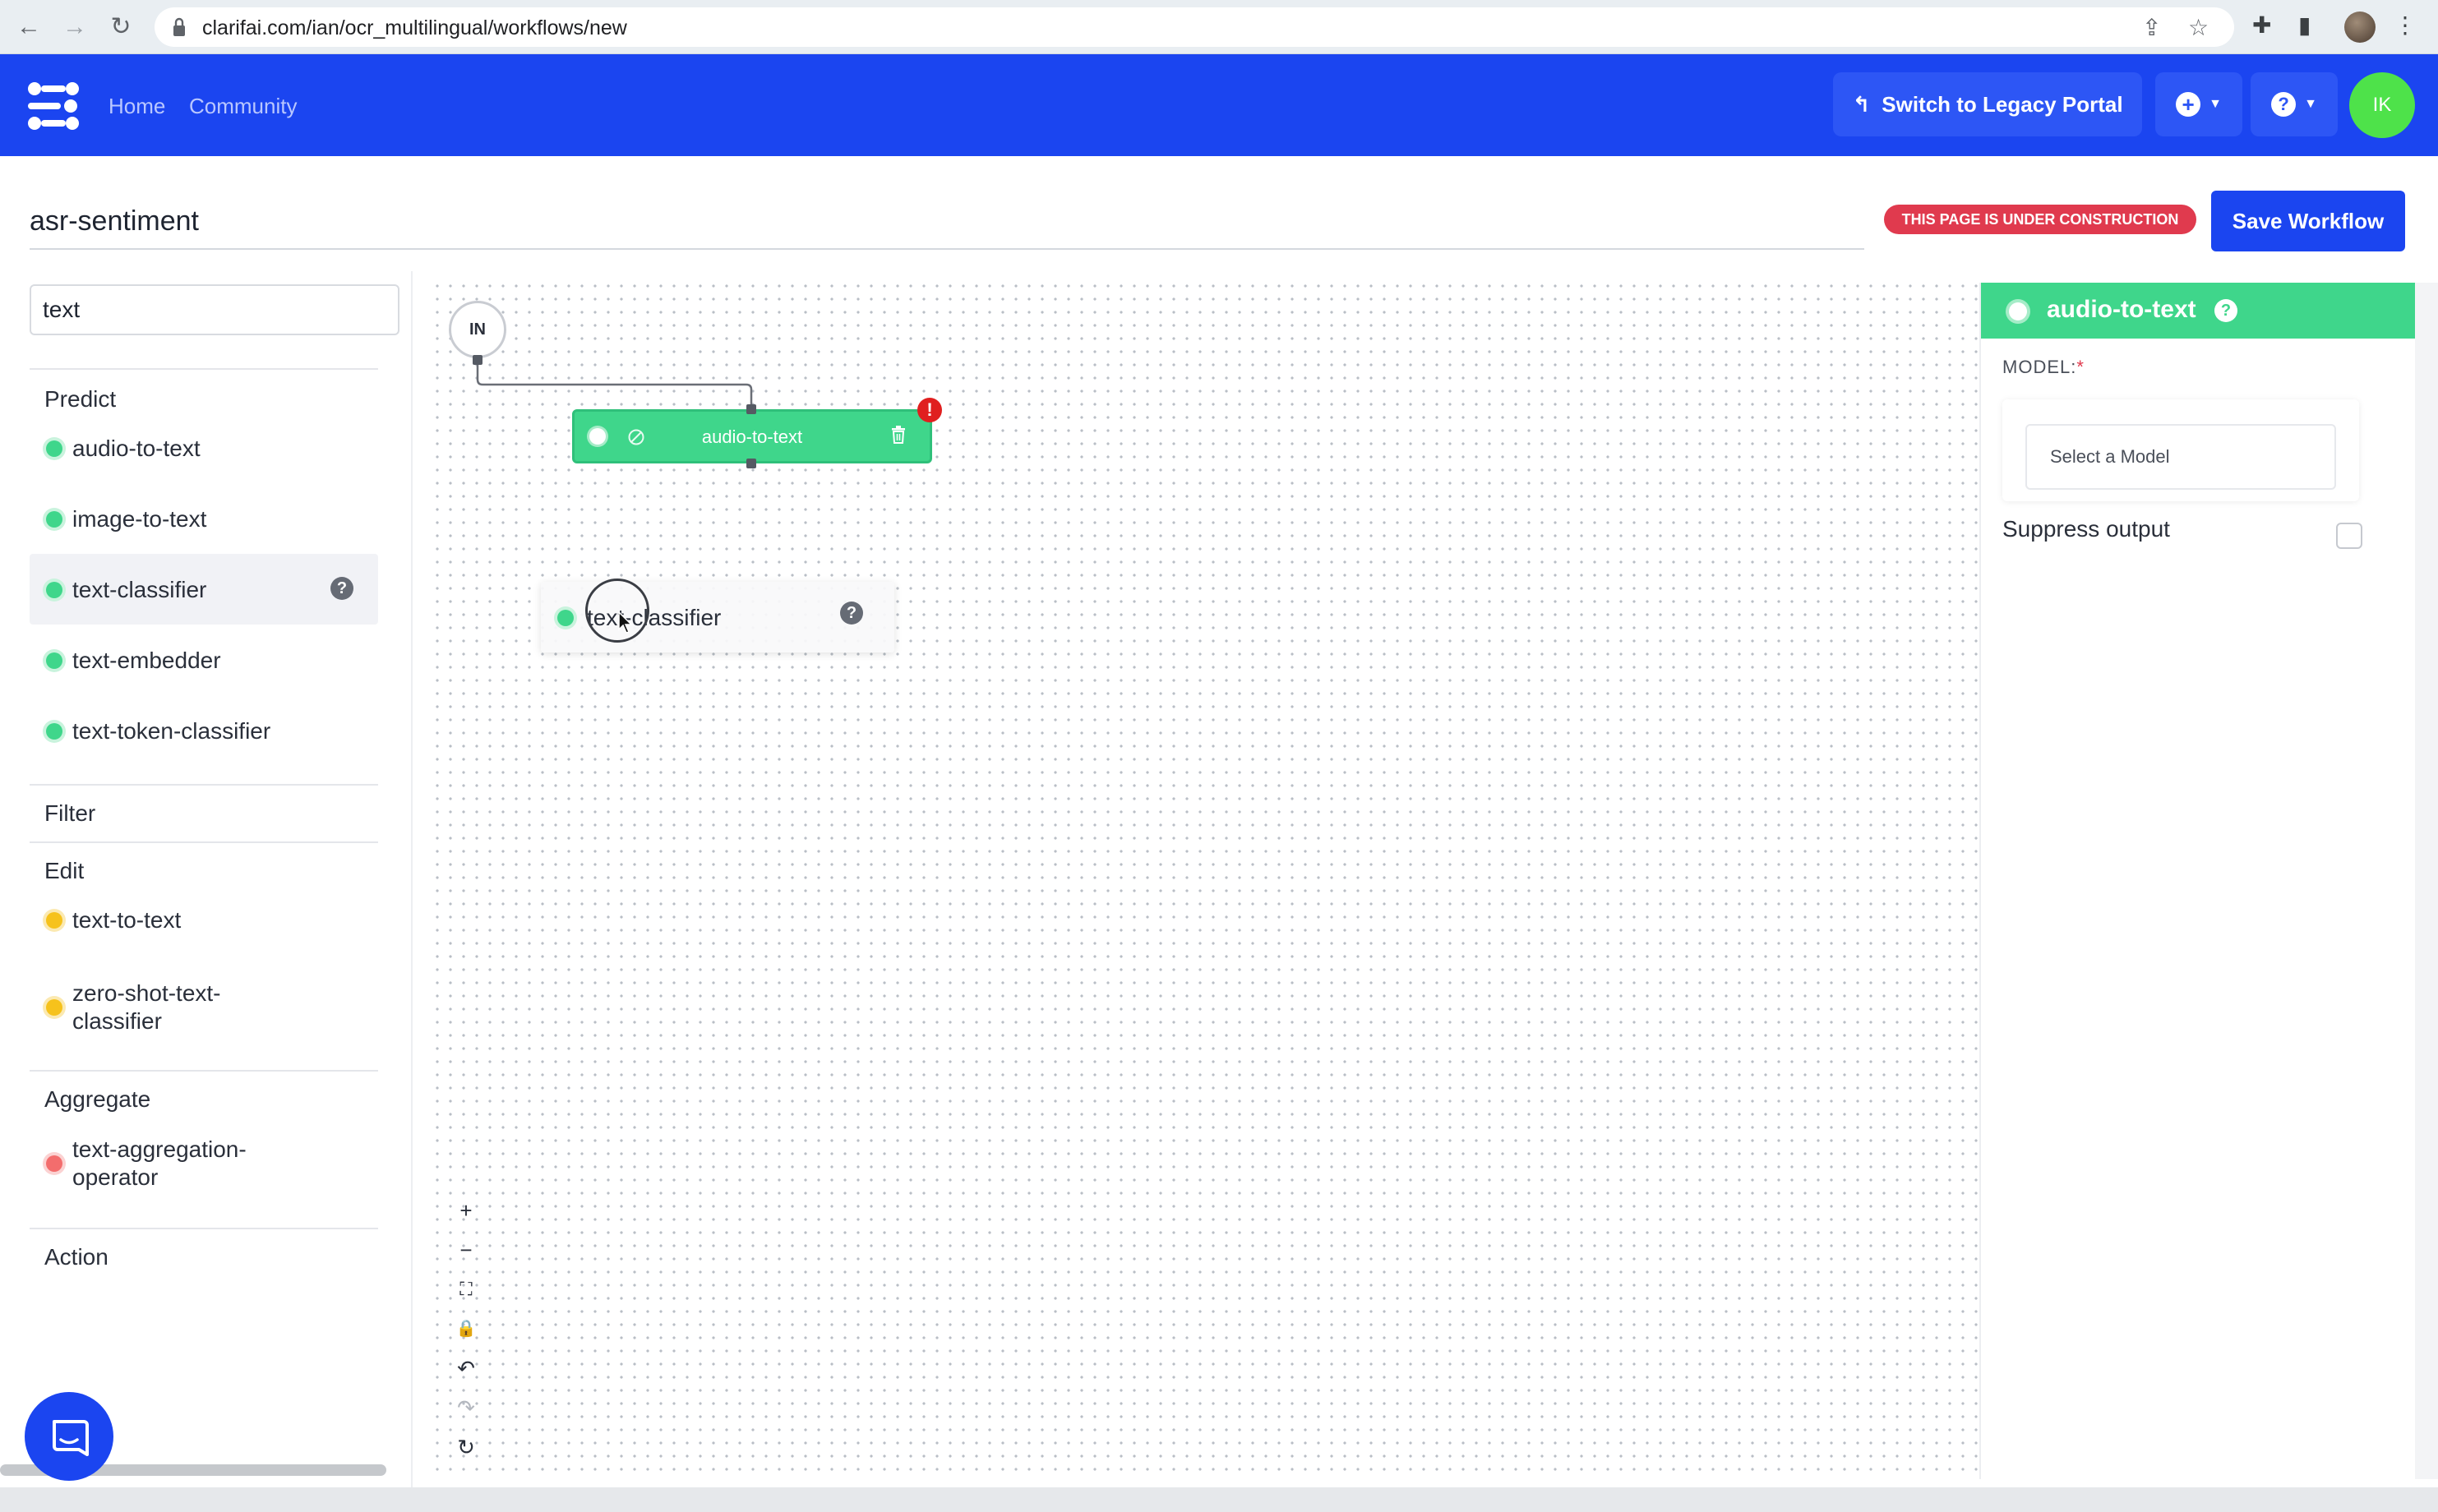 The width and height of the screenshot is (2438, 1512). Describe the element at coordinates (2086, 529) in the screenshot. I see `suppress-output-label: Suppress output` at that location.